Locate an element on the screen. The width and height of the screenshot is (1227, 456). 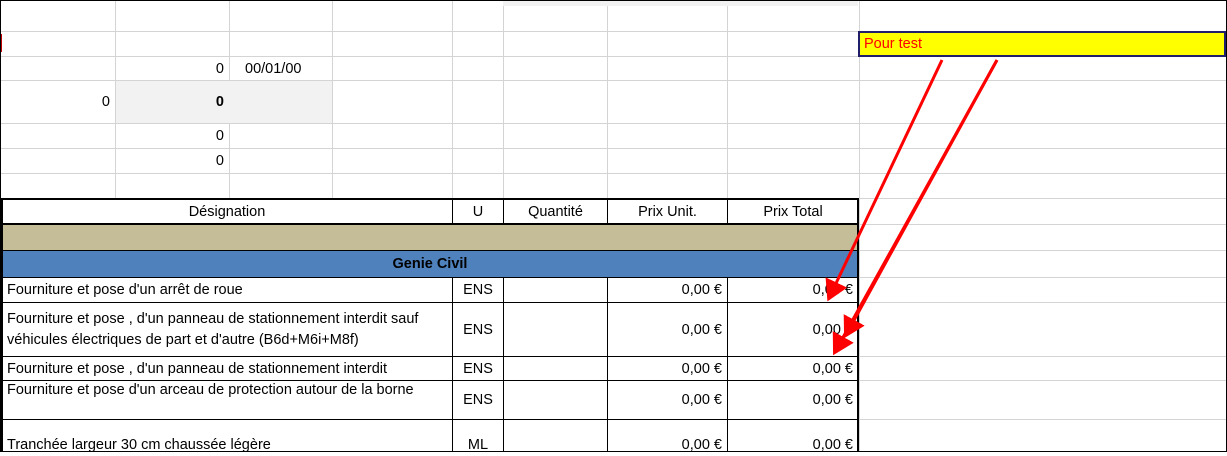
value-cell-bold: 0 is located at coordinates (172, 102).